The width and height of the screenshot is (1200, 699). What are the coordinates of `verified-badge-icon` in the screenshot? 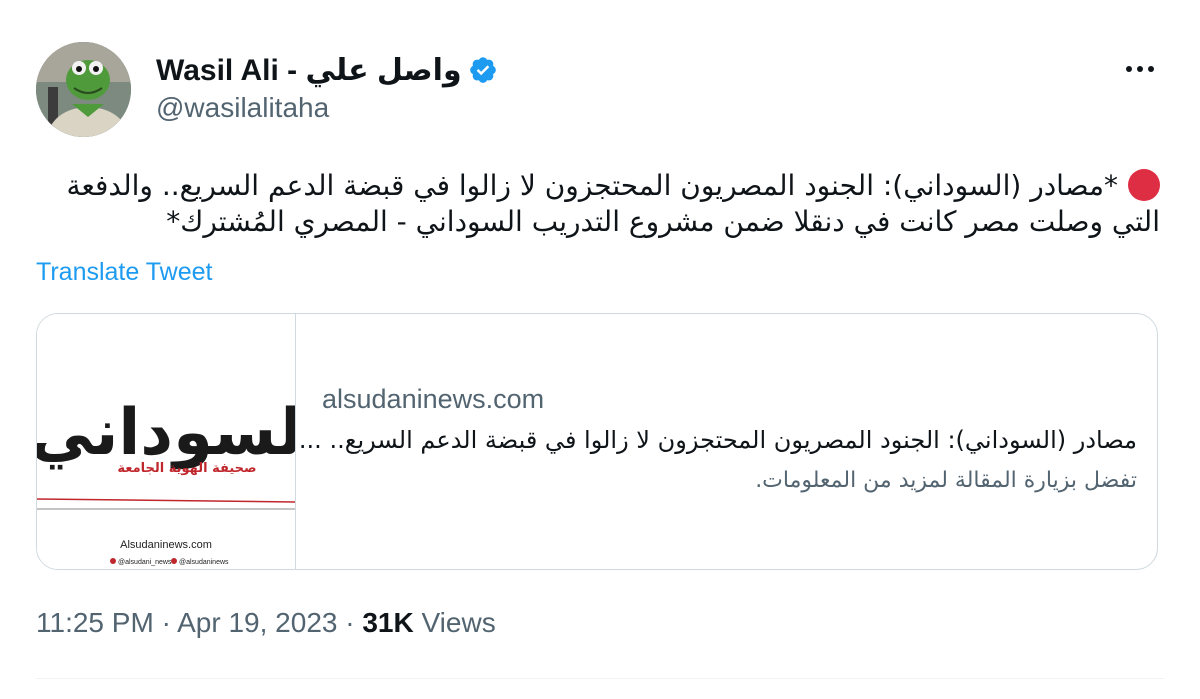 It's located at (483, 70).